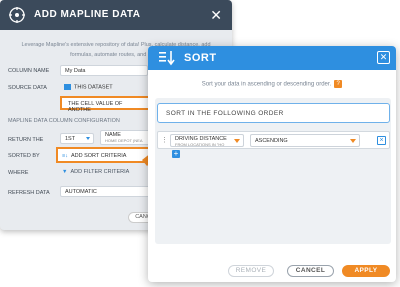 The image size is (400, 287). What do you see at coordinates (26, 140) in the screenshot?
I see `return-the-label: RETURN THE` at bounding box center [26, 140].